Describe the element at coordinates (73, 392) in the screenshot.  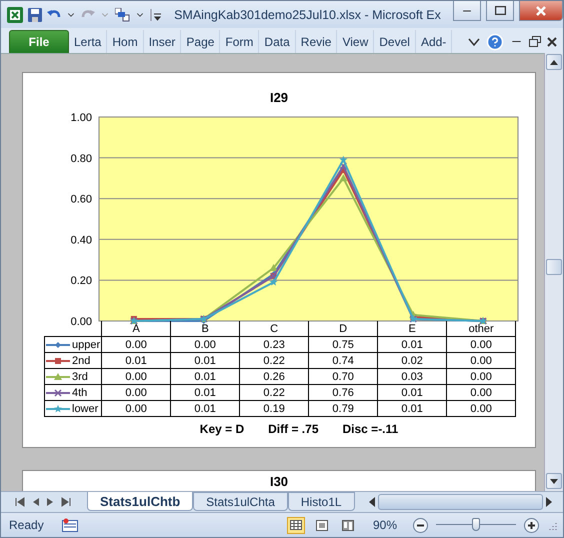
I see `legend-entry: 4th` at that location.